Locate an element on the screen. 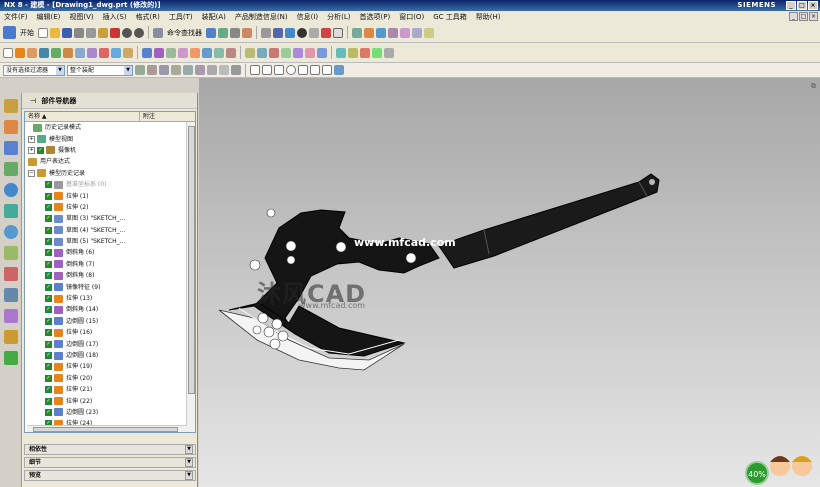  tree-row: + 模型视图 is located at coordinates (110, 138).